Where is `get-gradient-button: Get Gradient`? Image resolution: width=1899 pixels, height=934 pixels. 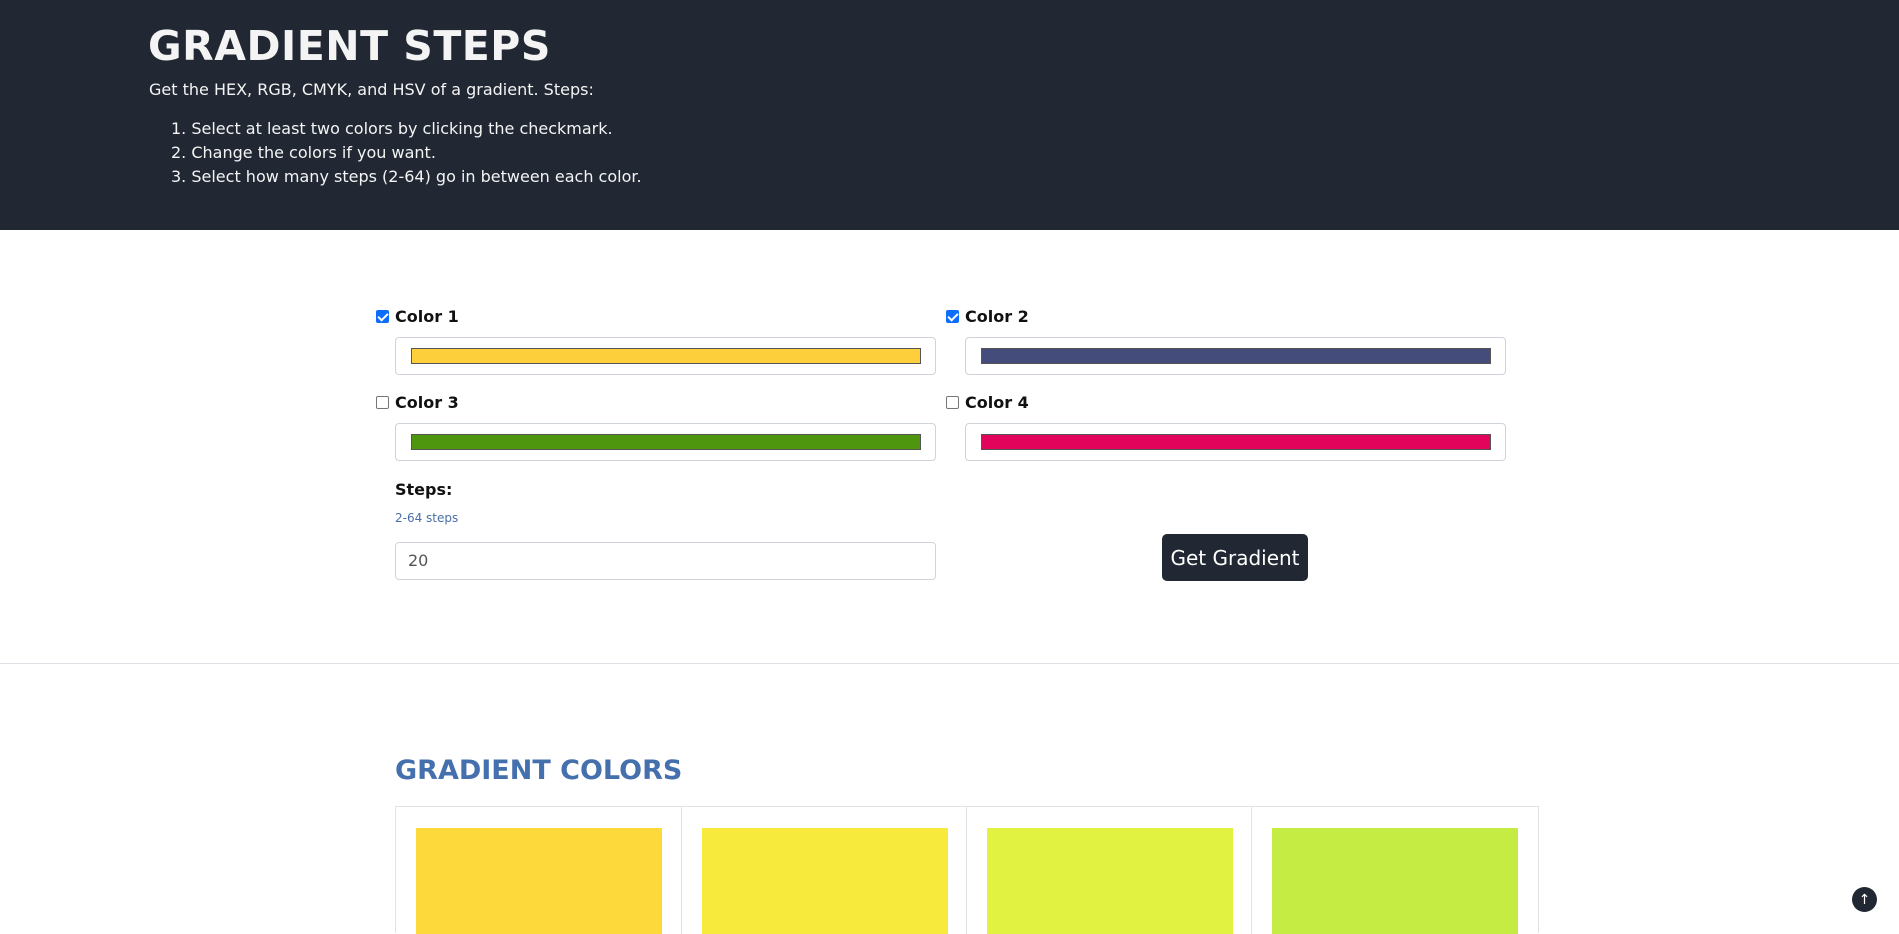
get-gradient-button: Get Gradient is located at coordinates (1235, 557).